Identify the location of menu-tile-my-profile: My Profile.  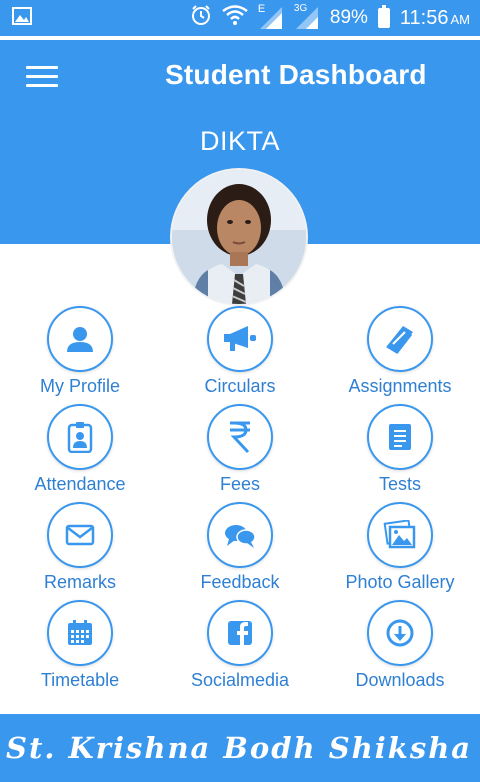
(80, 355).